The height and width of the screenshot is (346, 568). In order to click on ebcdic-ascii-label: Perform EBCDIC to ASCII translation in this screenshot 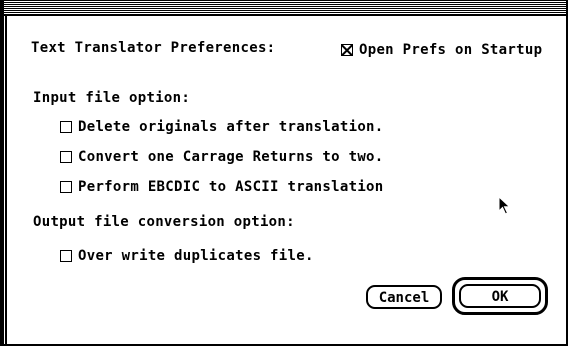, I will do `click(231, 187)`.